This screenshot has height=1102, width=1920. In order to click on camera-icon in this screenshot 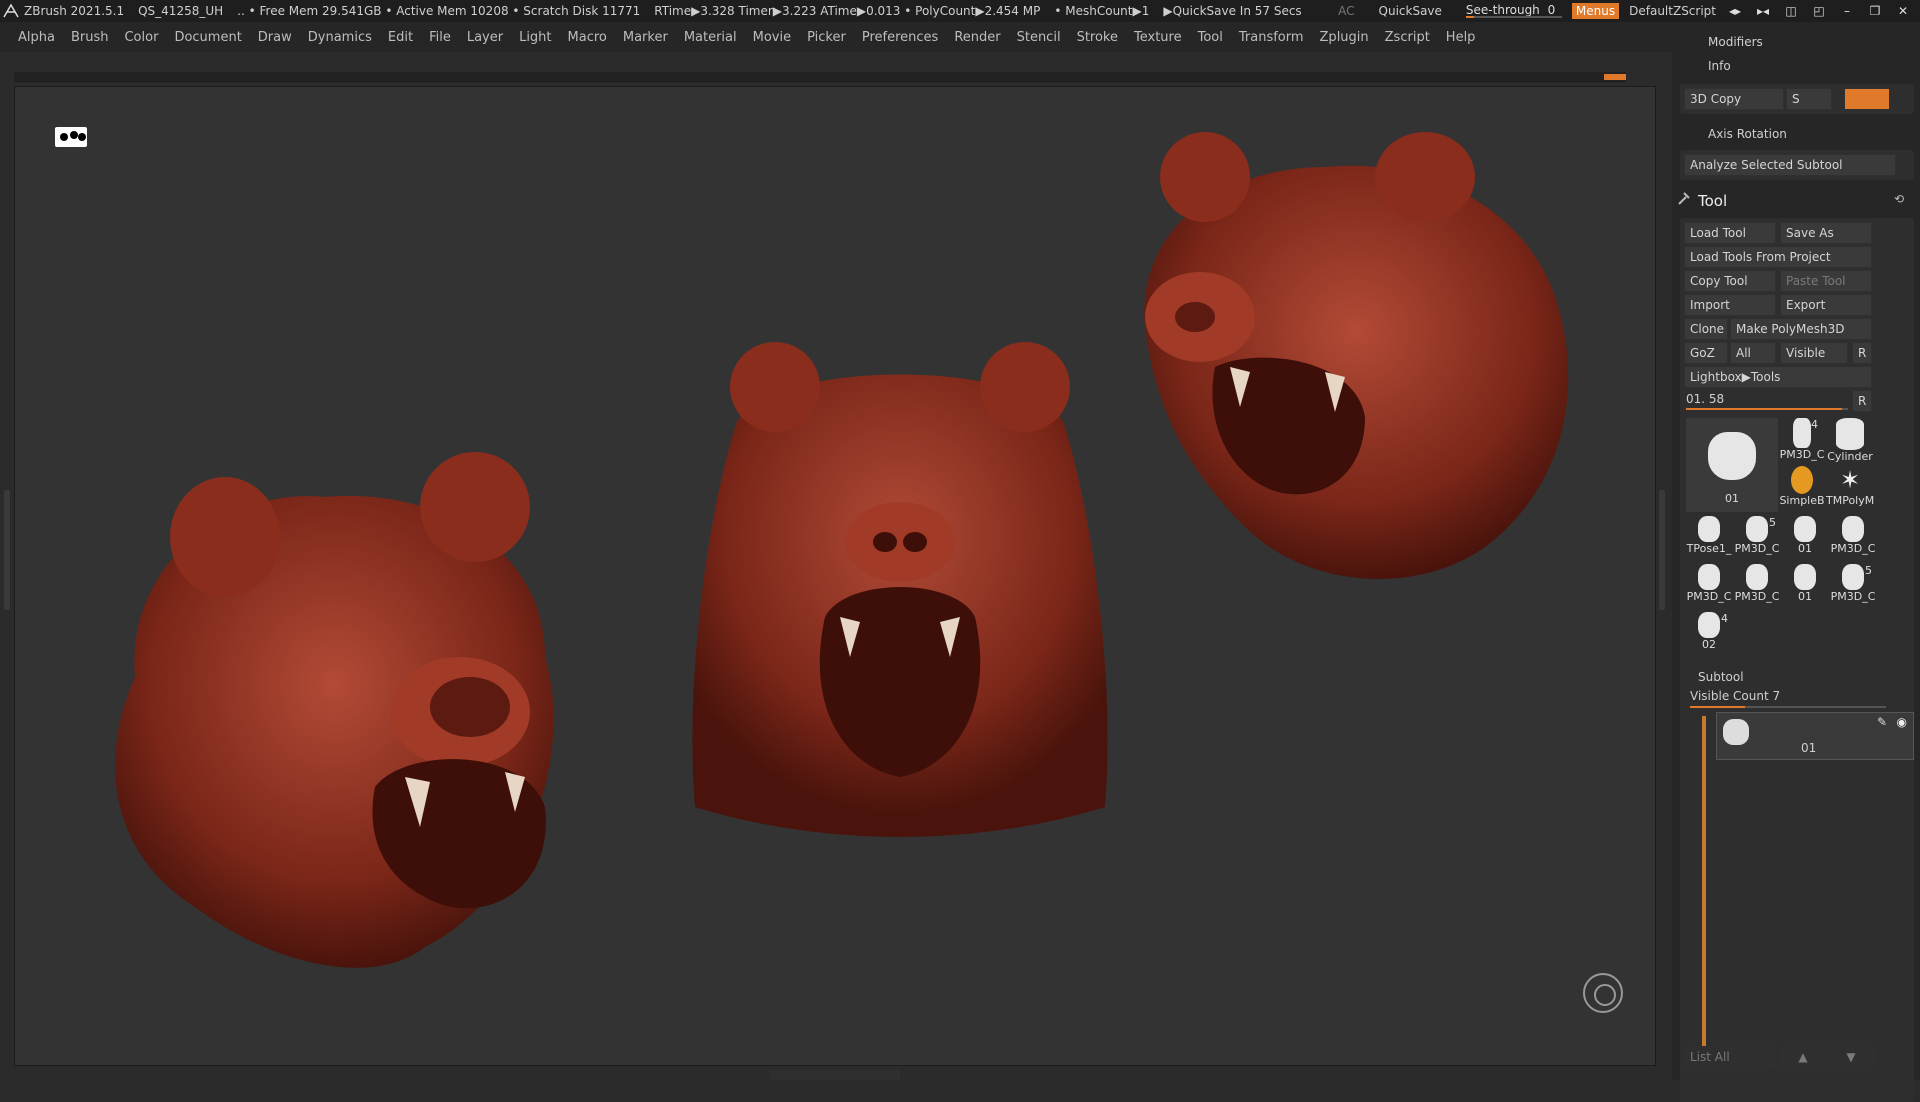, I will do `click(71, 137)`.